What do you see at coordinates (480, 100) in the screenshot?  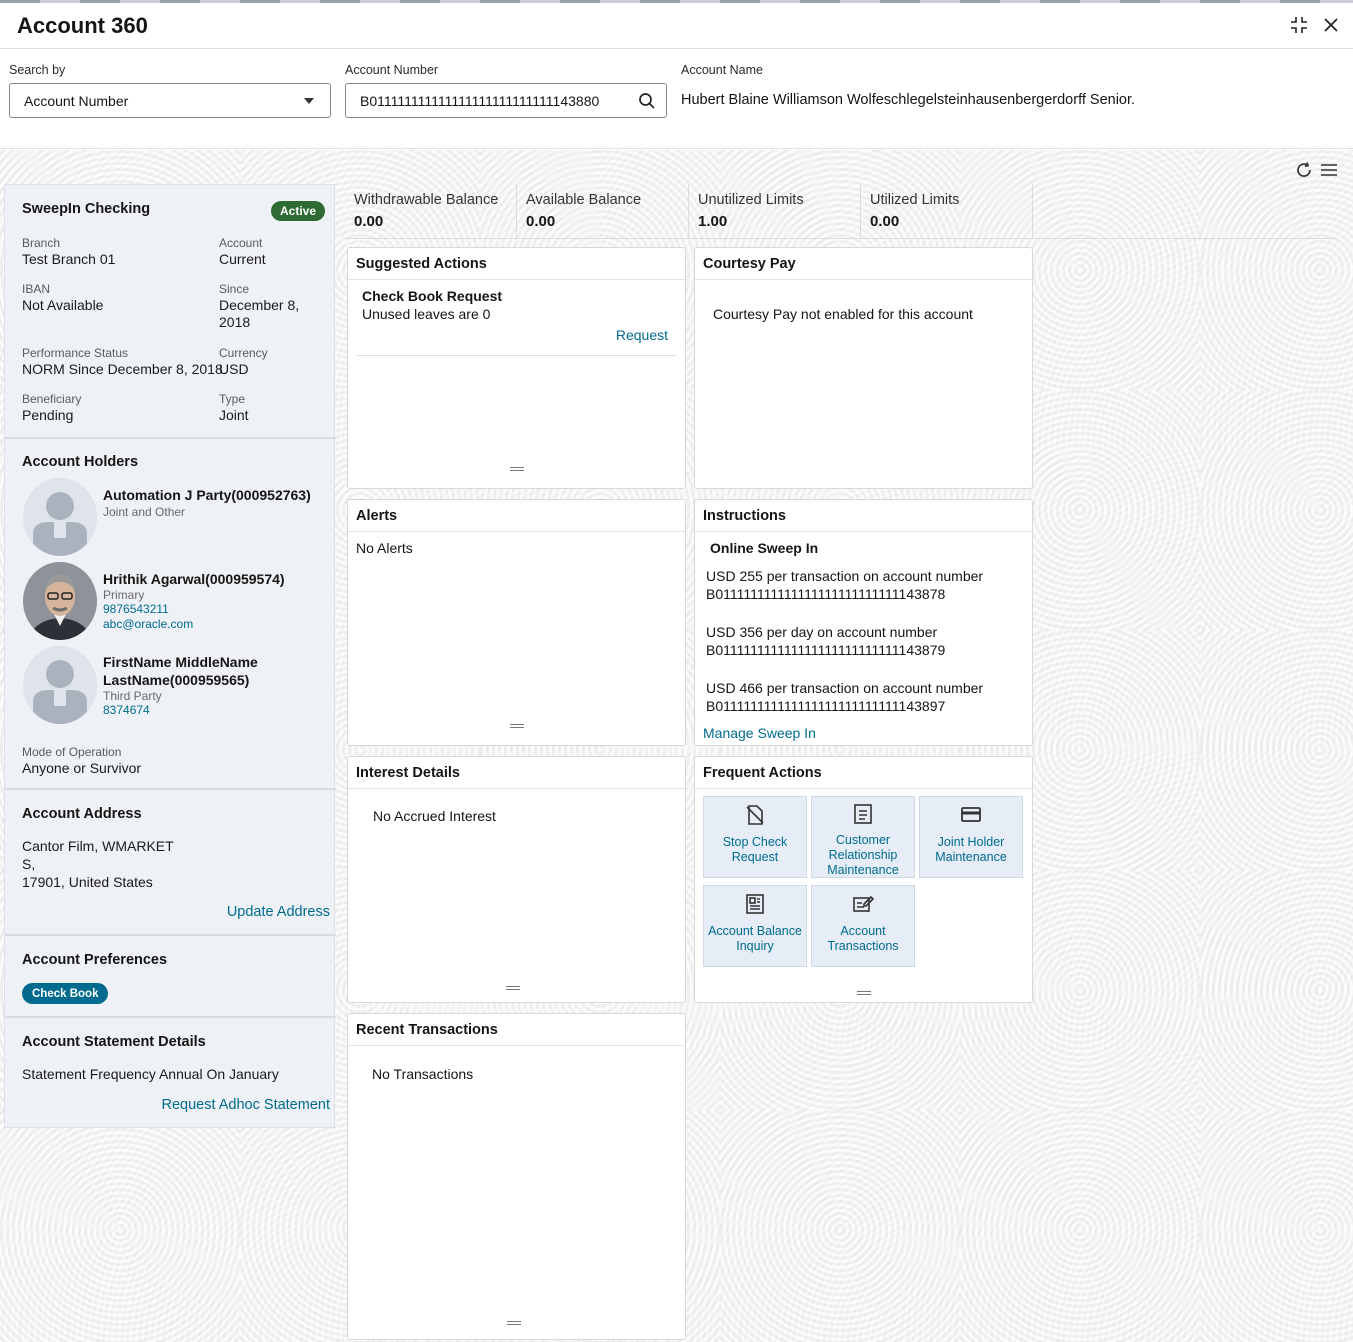 I see `account-number-value: B011111111111111111111111111143880` at bounding box center [480, 100].